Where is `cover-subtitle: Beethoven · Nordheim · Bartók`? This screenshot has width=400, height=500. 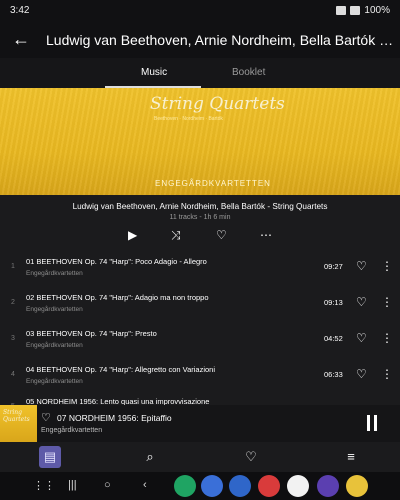 cover-subtitle: Beethoven · Nordheim · Bartók is located at coordinates (188, 119).